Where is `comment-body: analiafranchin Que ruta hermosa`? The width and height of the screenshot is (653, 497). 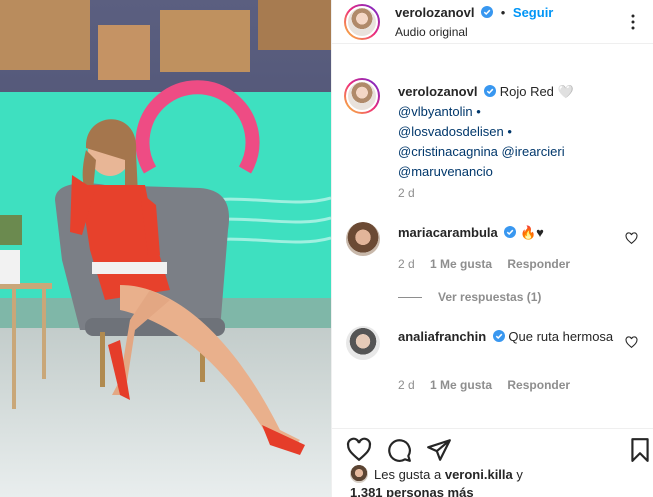
comment-body: analiafranchin Que ruta hermosa is located at coordinates (508, 337).